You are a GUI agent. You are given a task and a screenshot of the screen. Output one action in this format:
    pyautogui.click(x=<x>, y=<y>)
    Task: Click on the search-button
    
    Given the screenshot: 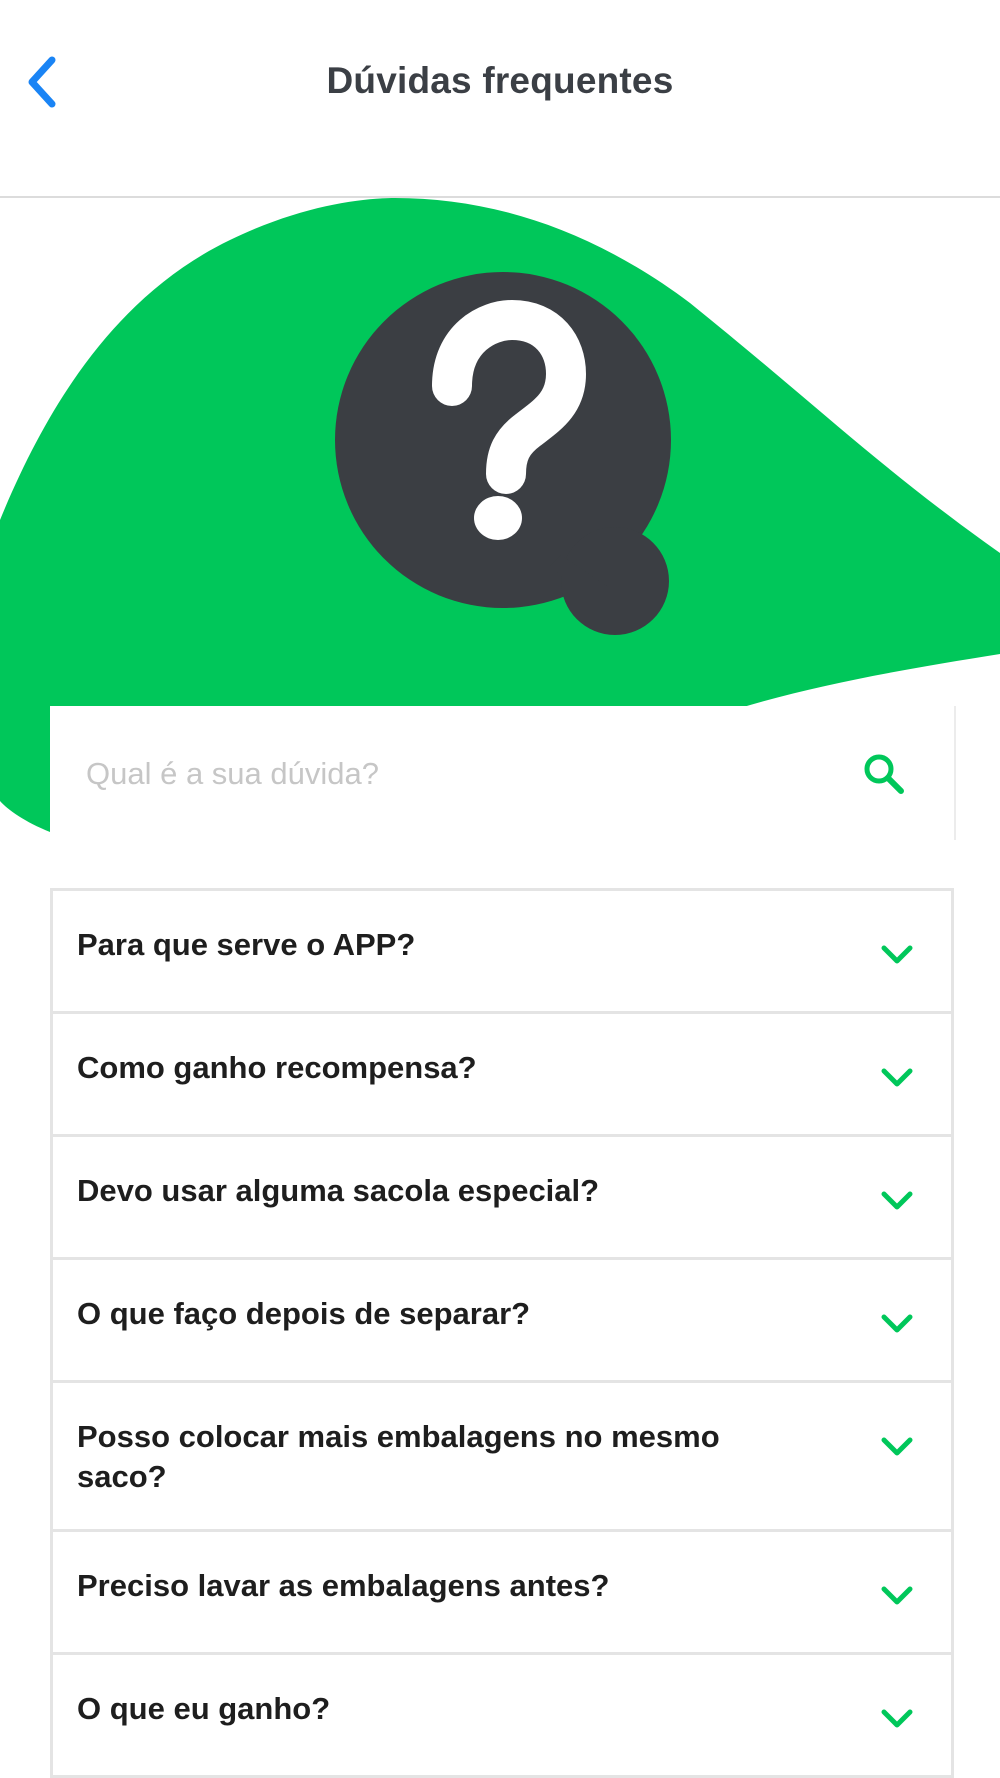 What is the action you would take?
    pyautogui.click(x=884, y=774)
    